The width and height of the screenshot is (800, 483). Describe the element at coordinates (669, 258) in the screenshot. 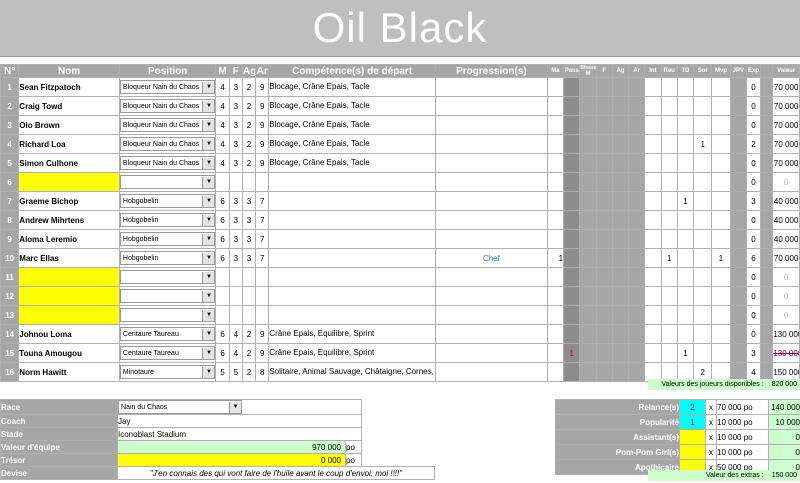

I see `player-reu: 1` at that location.